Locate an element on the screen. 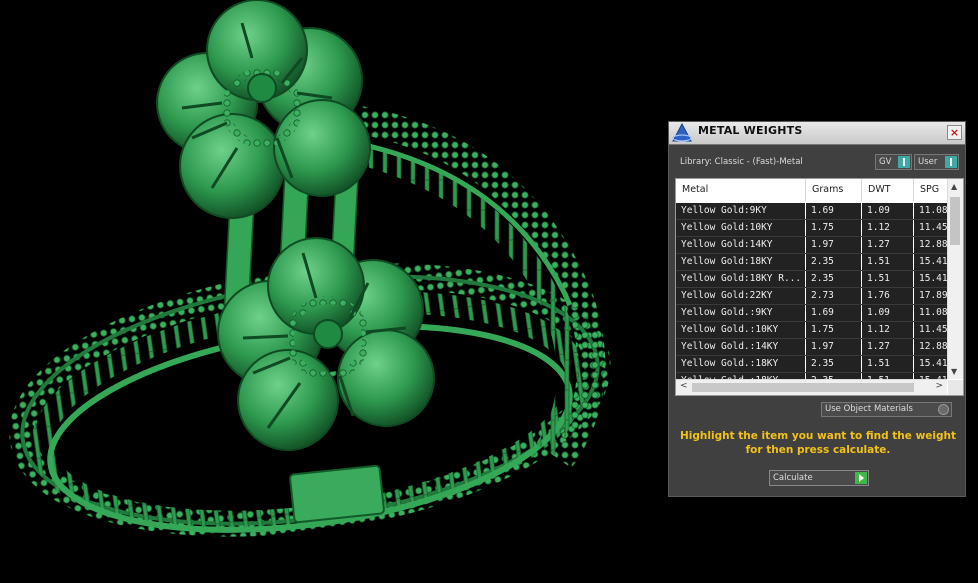 Image resolution: width=978 pixels, height=583 pixels. app-logo-icon is located at coordinates (682, 132).